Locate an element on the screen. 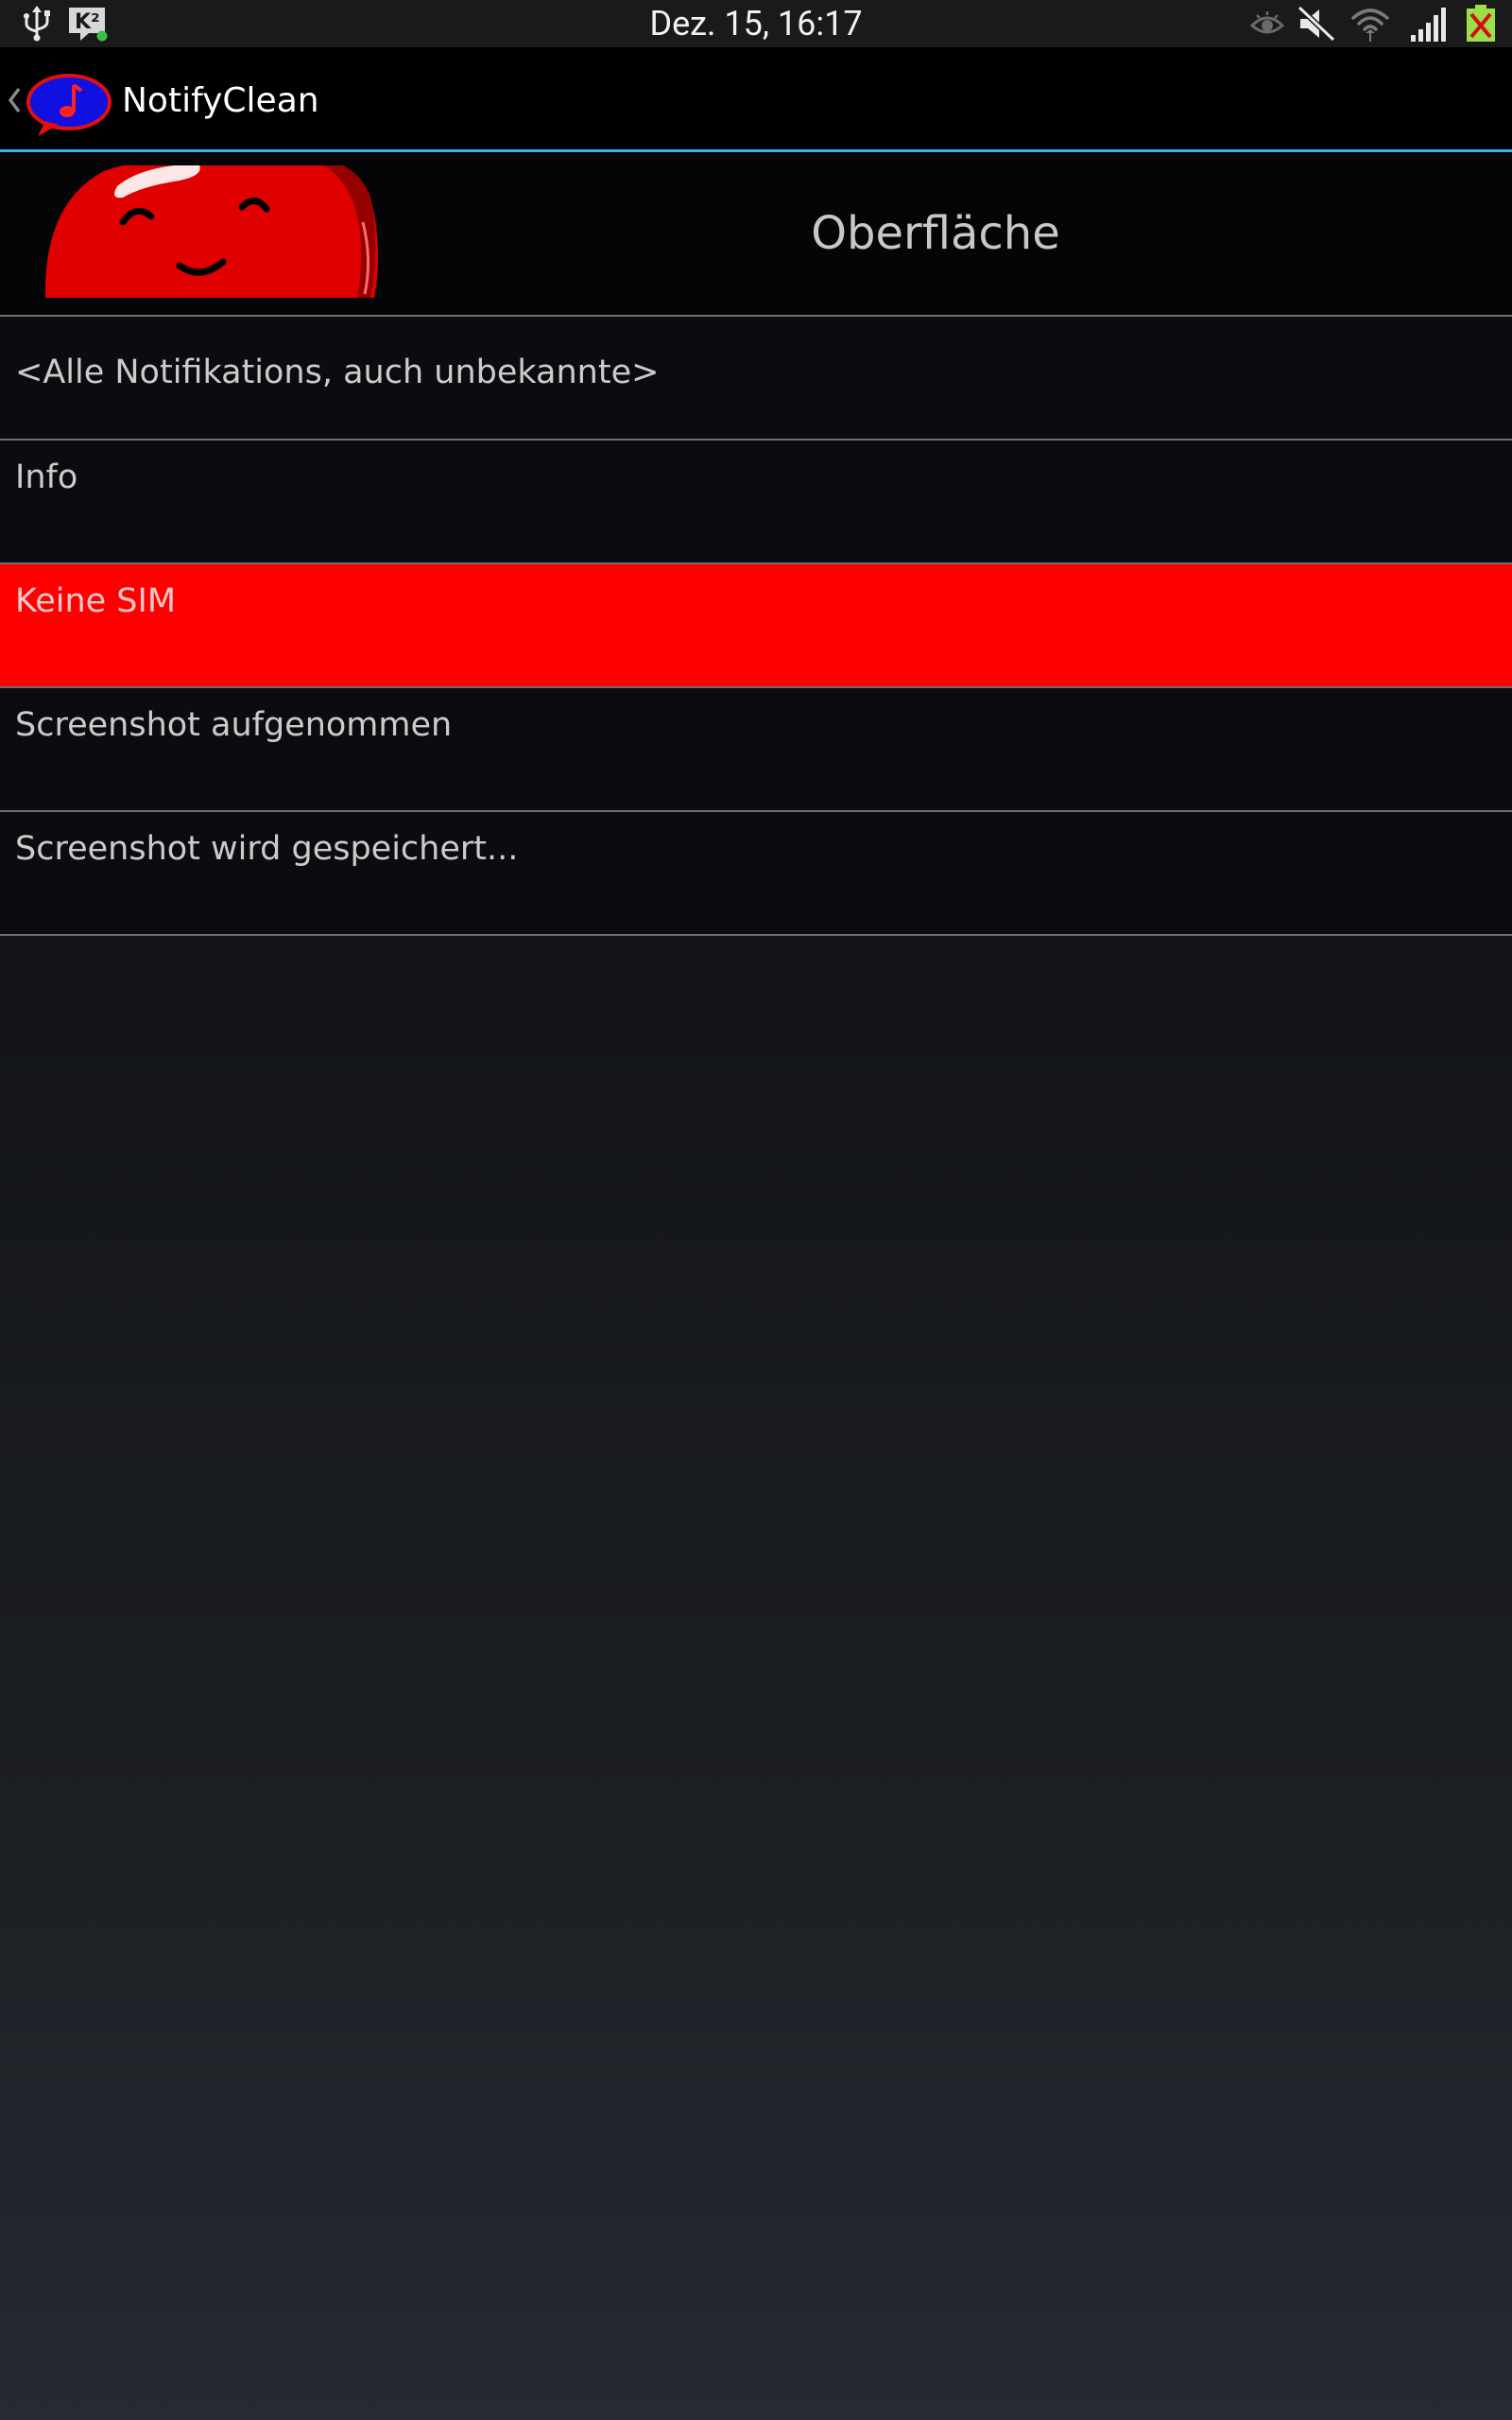  page-title: Oberfläche is located at coordinates (935, 234).